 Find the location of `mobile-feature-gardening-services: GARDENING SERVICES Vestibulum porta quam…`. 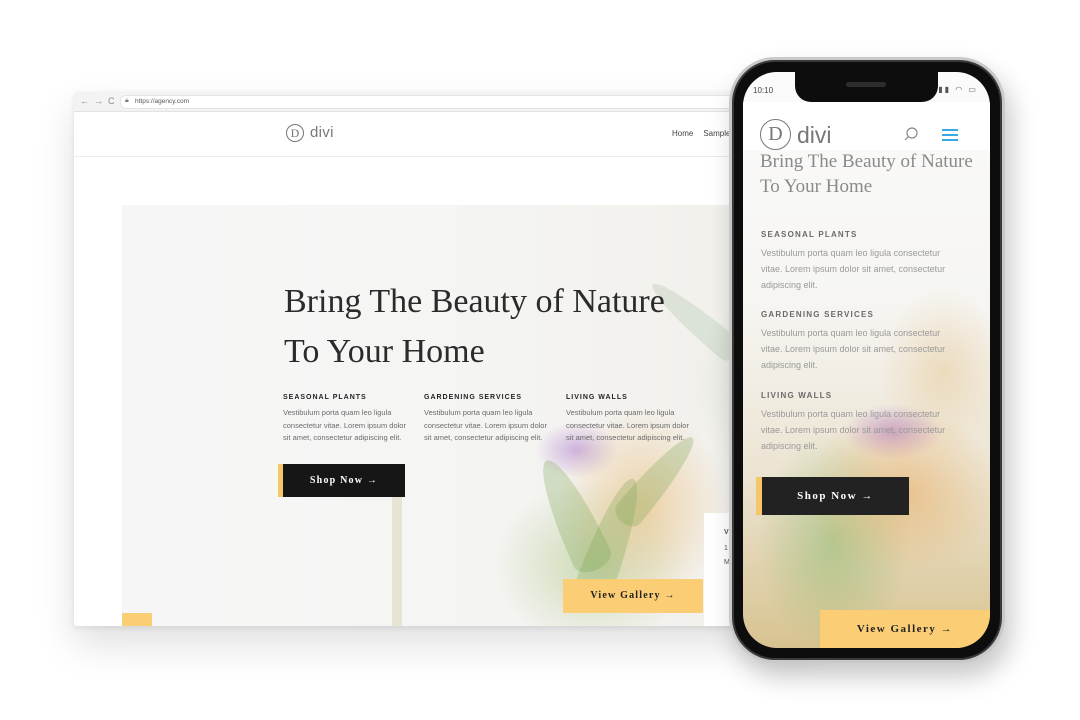

mobile-feature-gardening-services: GARDENING SERVICES Vestibulum porta quam… is located at coordinates (861, 341).